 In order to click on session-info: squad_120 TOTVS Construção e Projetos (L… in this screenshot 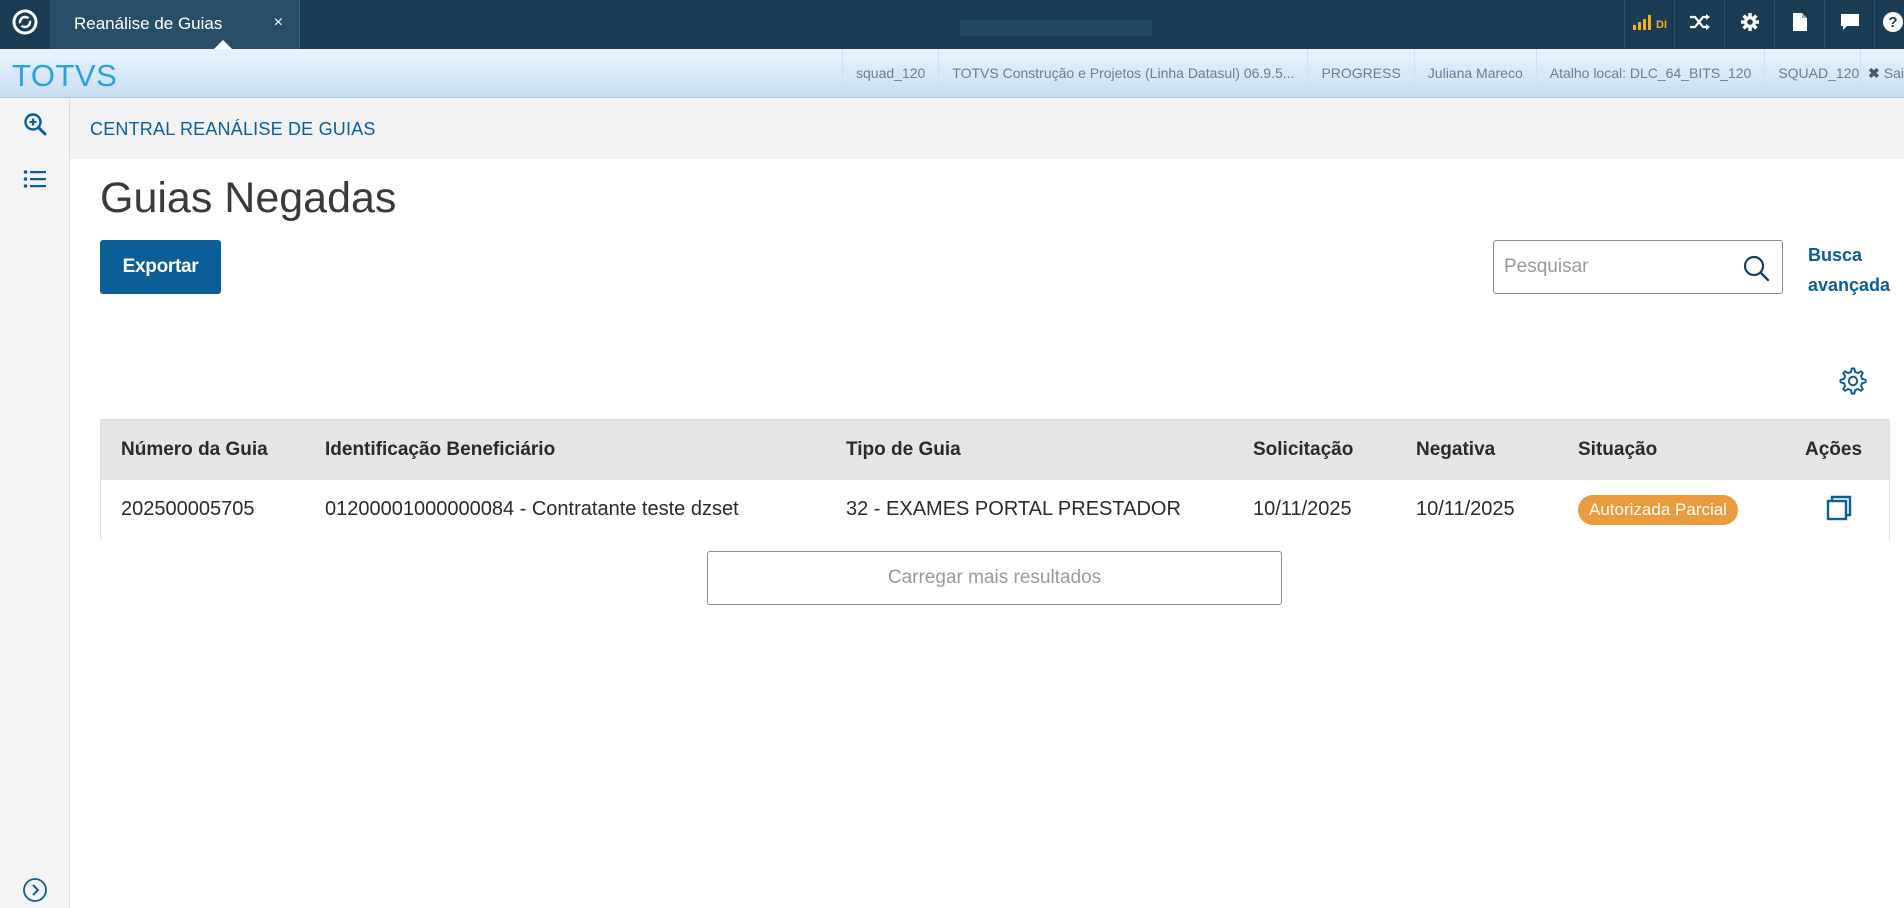, I will do `click(1357, 73)`.